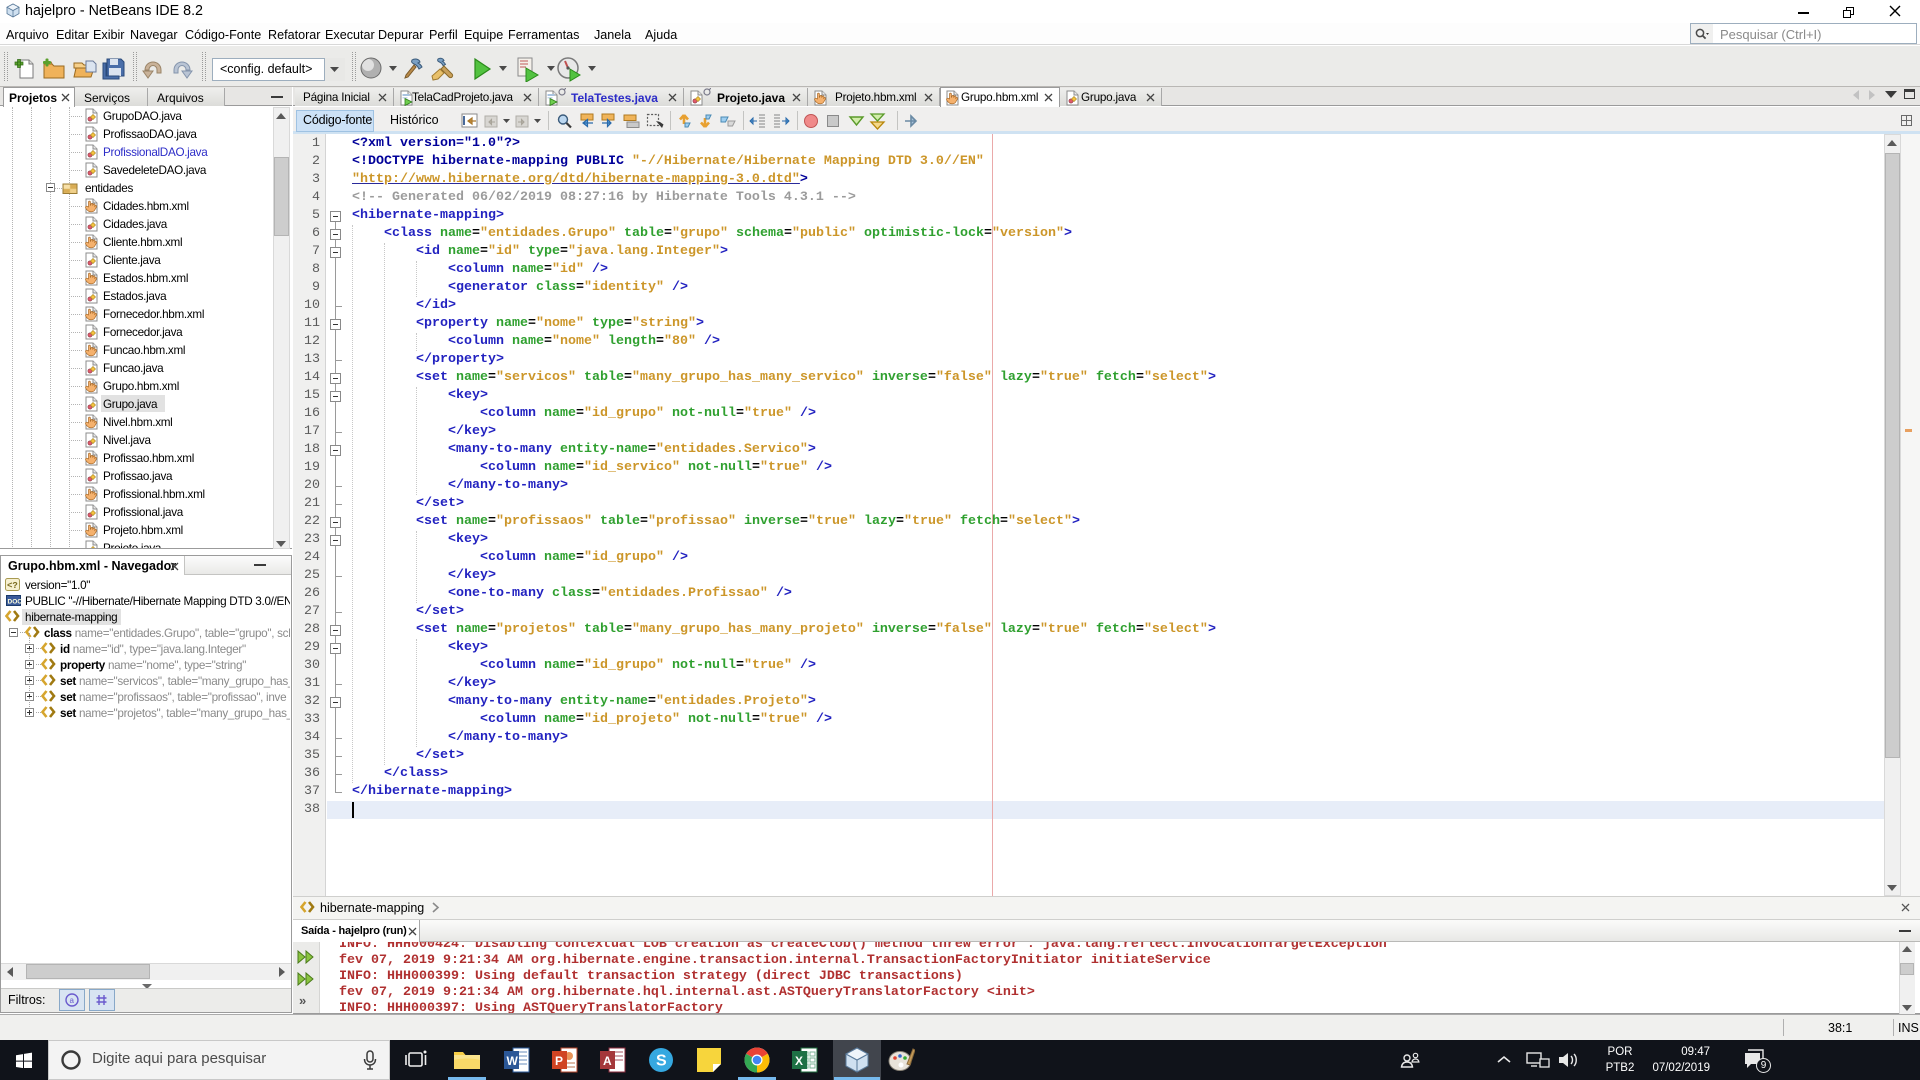  I want to click on svg-text: P, so click(559, 1061).